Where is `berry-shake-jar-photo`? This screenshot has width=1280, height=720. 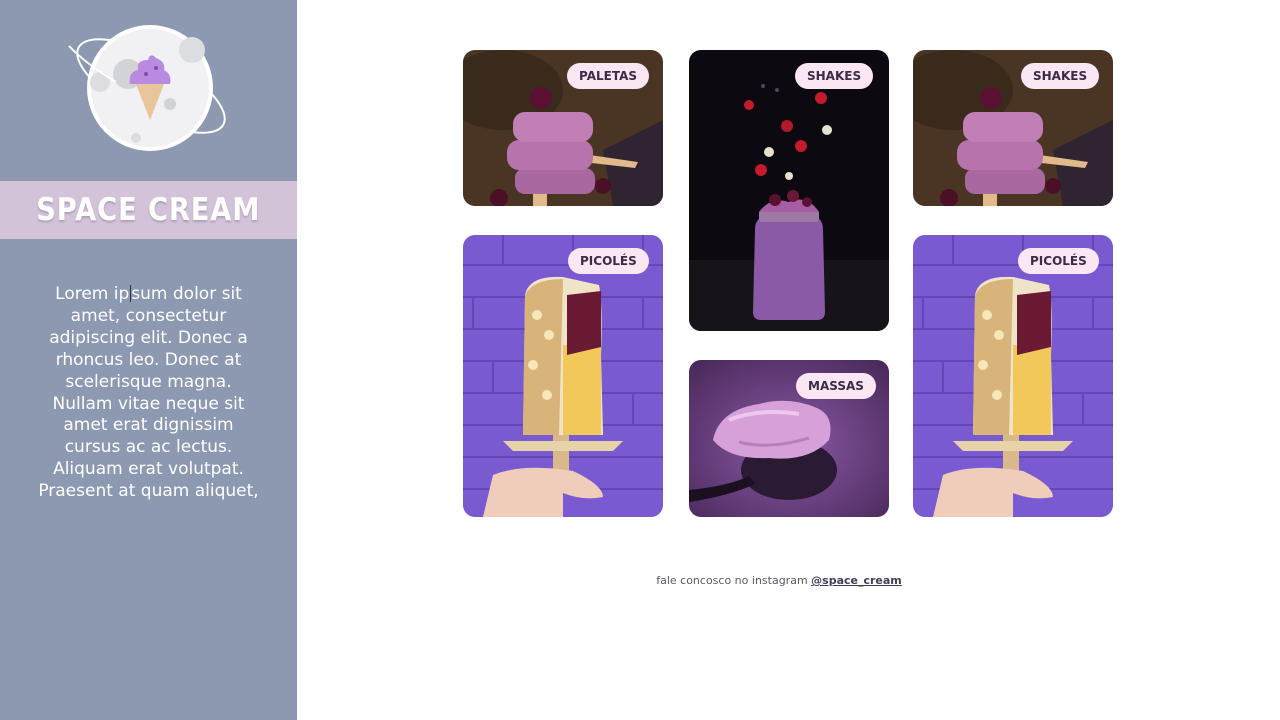 berry-shake-jar-photo is located at coordinates (789, 190).